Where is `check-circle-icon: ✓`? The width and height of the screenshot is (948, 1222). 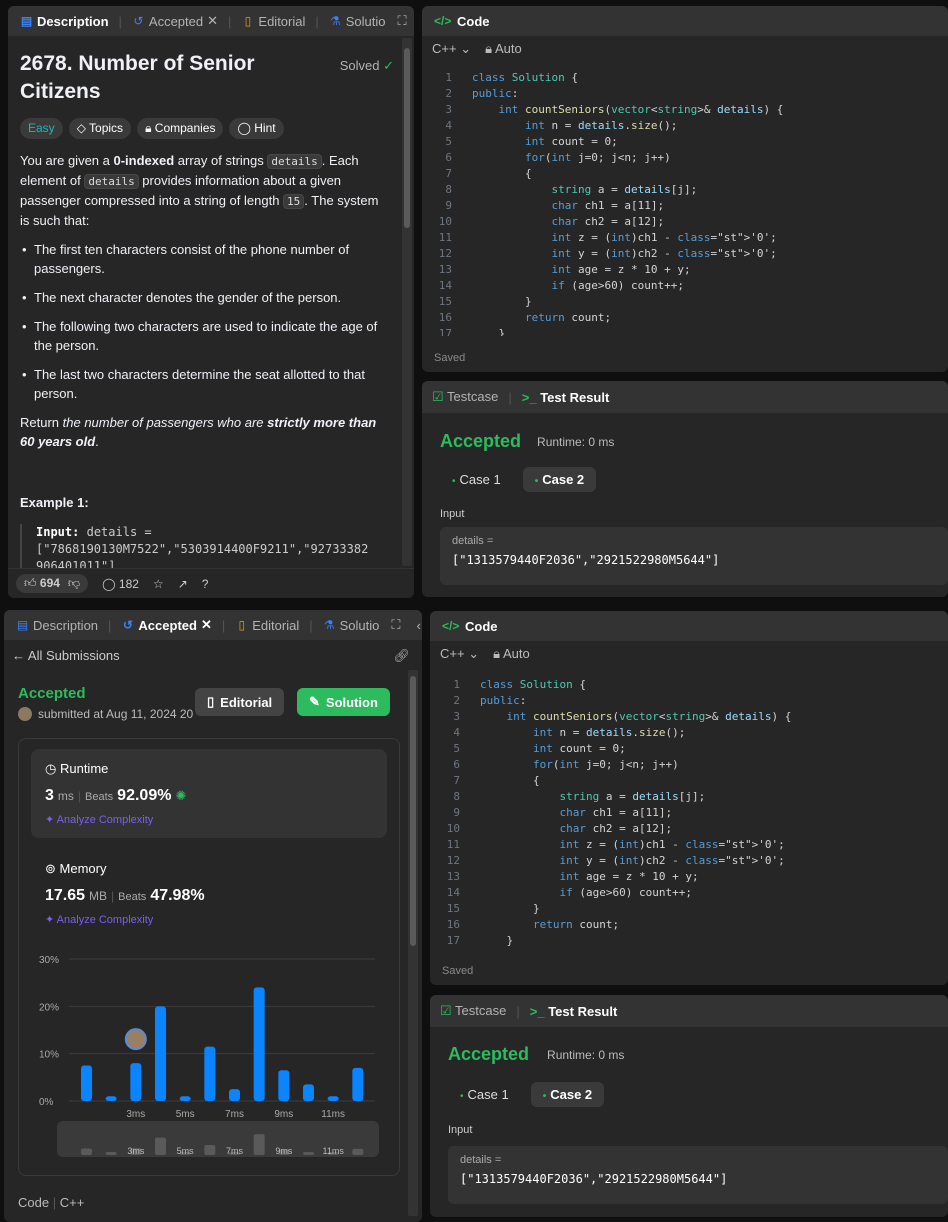 check-circle-icon: ✓ is located at coordinates (388, 65).